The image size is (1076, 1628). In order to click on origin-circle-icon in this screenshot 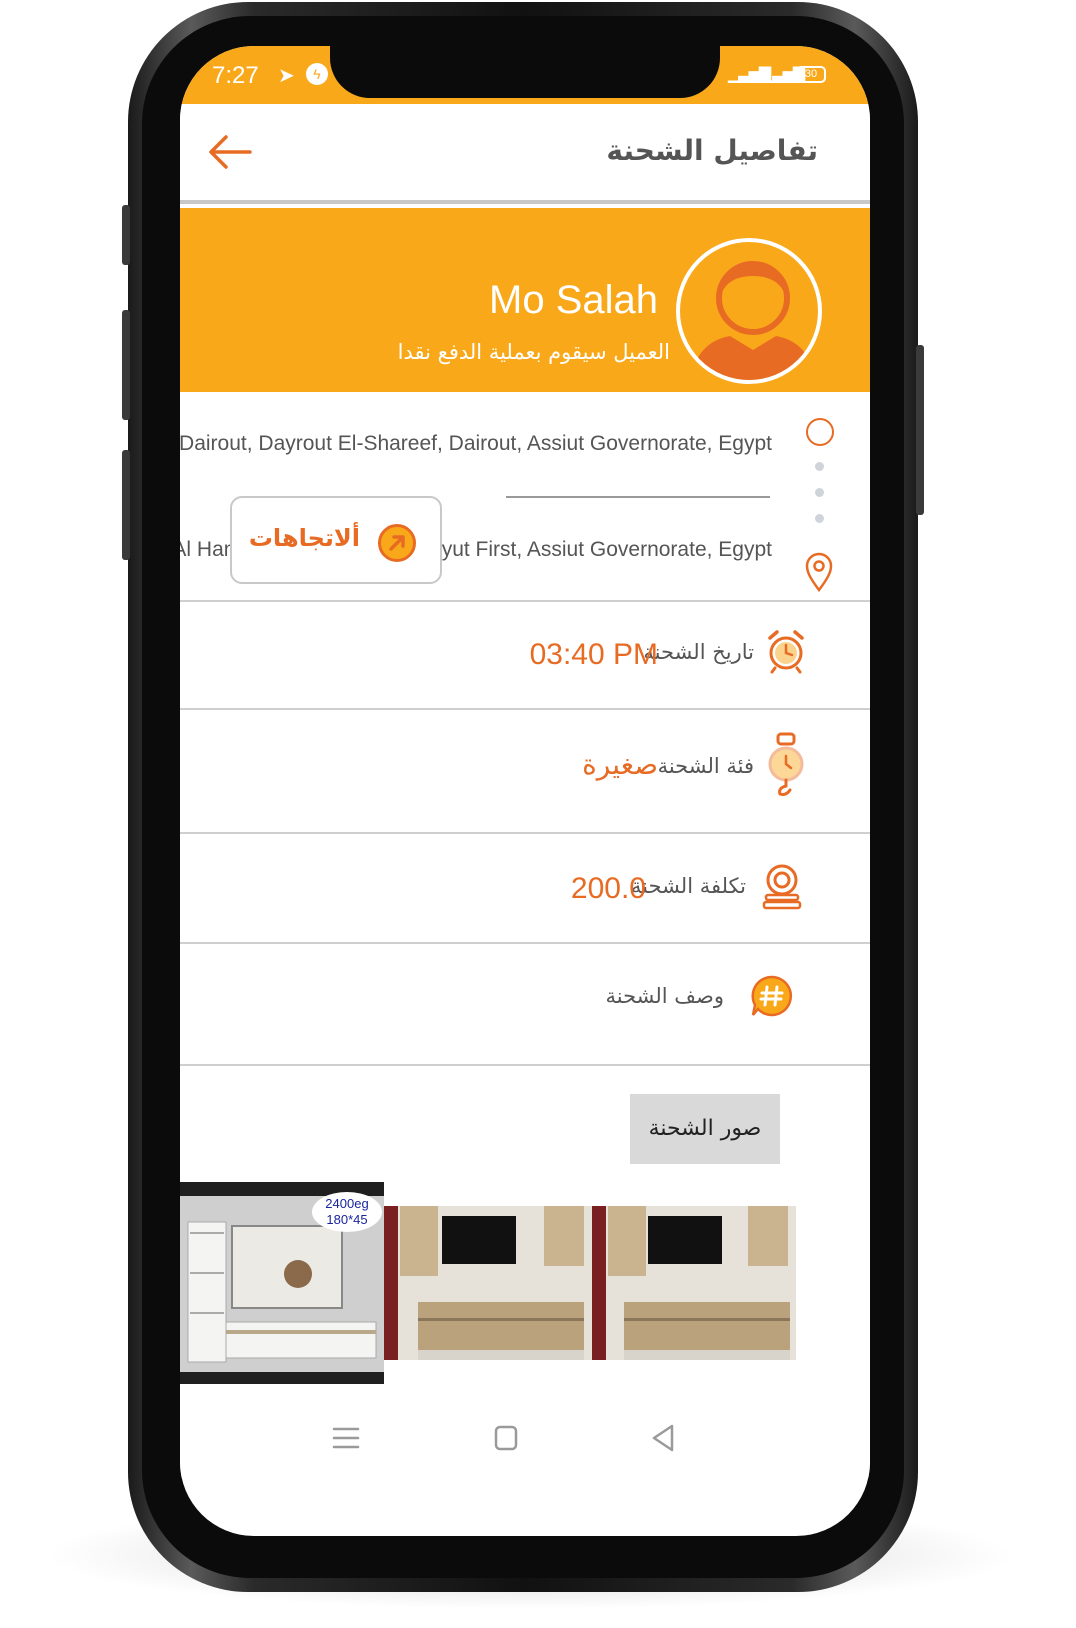, I will do `click(820, 432)`.